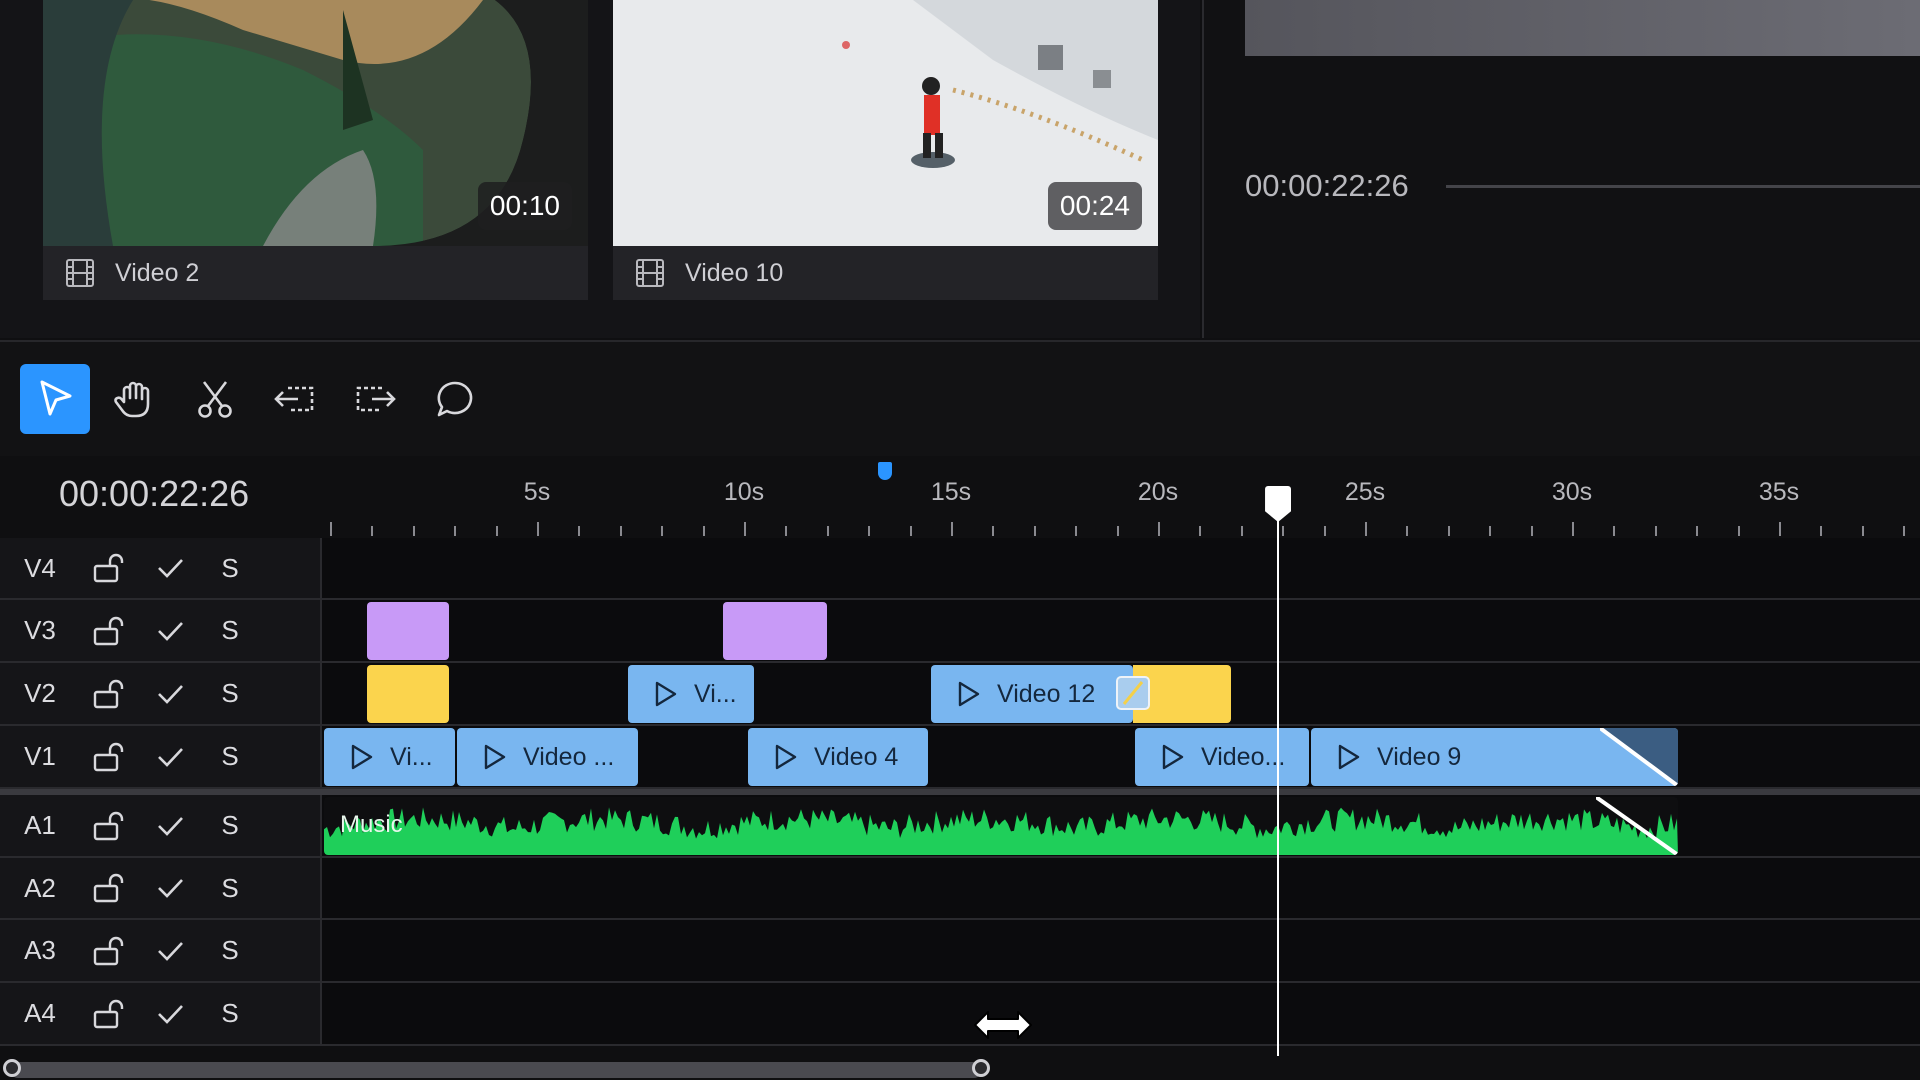 The image size is (1920, 1080). Describe the element at coordinates (1001, 826) in the screenshot. I see `audio-clip: Music` at that location.